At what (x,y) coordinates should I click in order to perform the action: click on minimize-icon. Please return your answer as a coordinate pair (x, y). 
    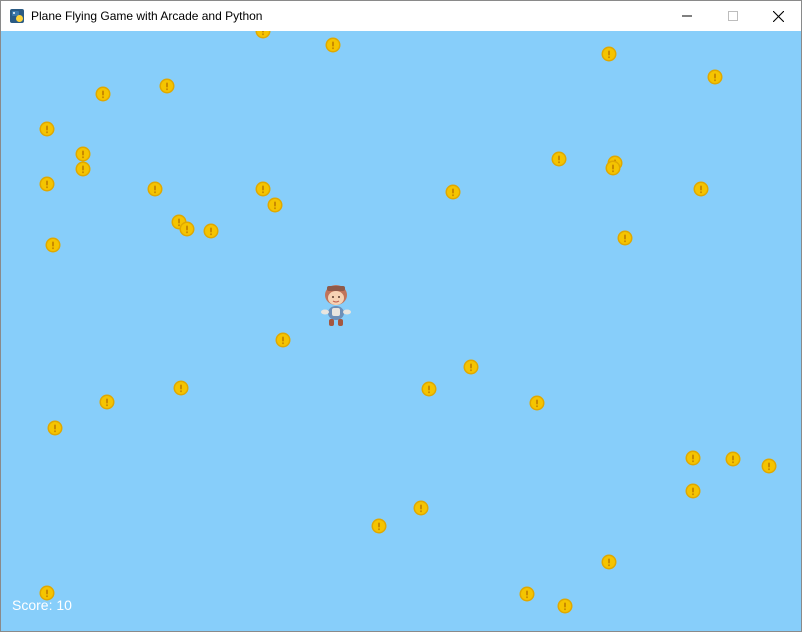
    Looking at the image, I should click on (687, 16).